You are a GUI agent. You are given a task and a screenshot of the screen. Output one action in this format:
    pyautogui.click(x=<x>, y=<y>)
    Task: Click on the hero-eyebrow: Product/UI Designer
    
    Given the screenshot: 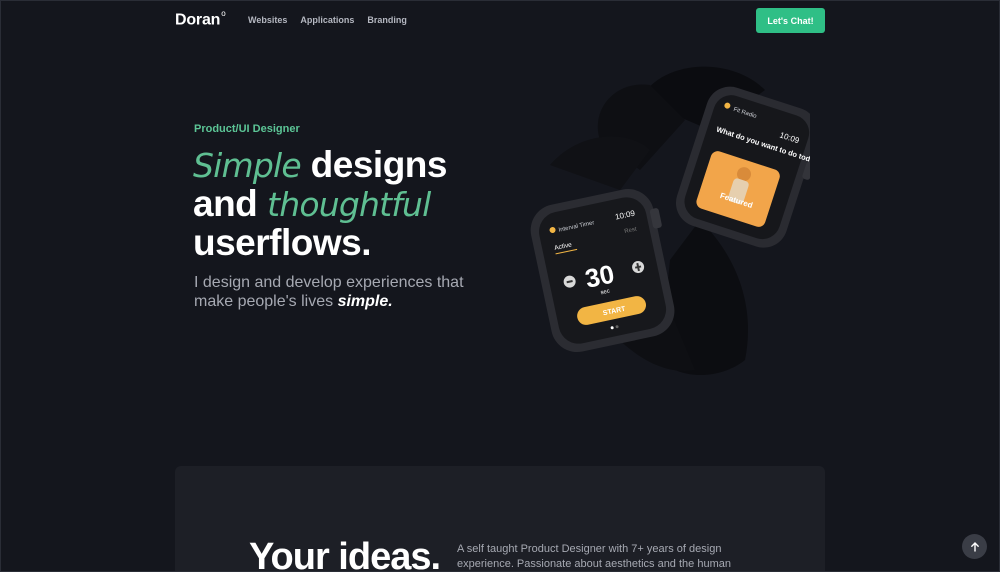 What is the action you would take?
    pyautogui.click(x=247, y=129)
    